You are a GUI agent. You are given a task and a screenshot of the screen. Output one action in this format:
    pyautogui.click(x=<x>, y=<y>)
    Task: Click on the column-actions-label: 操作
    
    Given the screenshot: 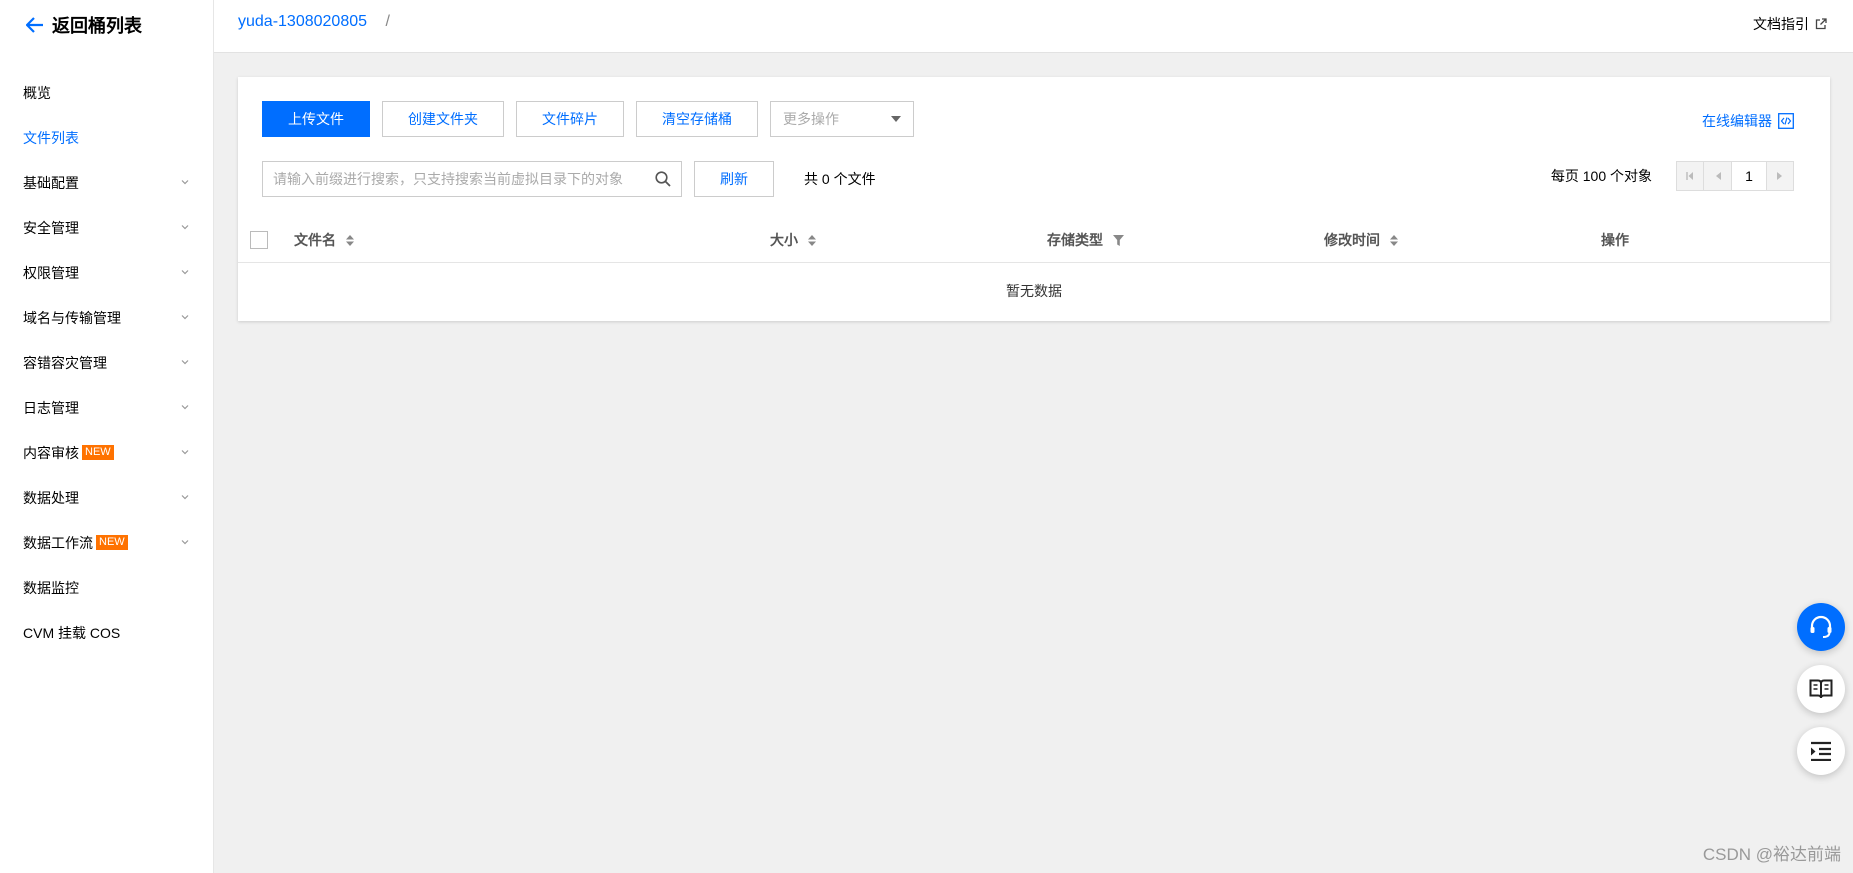 What is the action you would take?
    pyautogui.click(x=1615, y=240)
    